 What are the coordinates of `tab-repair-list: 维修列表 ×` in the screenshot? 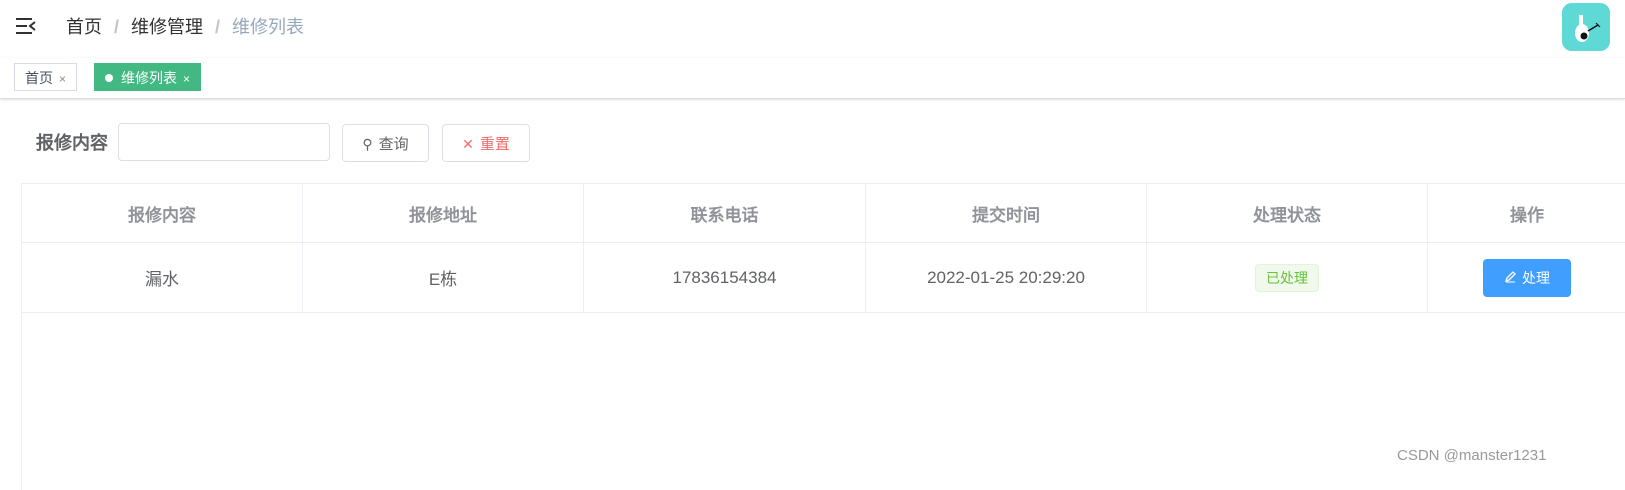 It's located at (148, 77).